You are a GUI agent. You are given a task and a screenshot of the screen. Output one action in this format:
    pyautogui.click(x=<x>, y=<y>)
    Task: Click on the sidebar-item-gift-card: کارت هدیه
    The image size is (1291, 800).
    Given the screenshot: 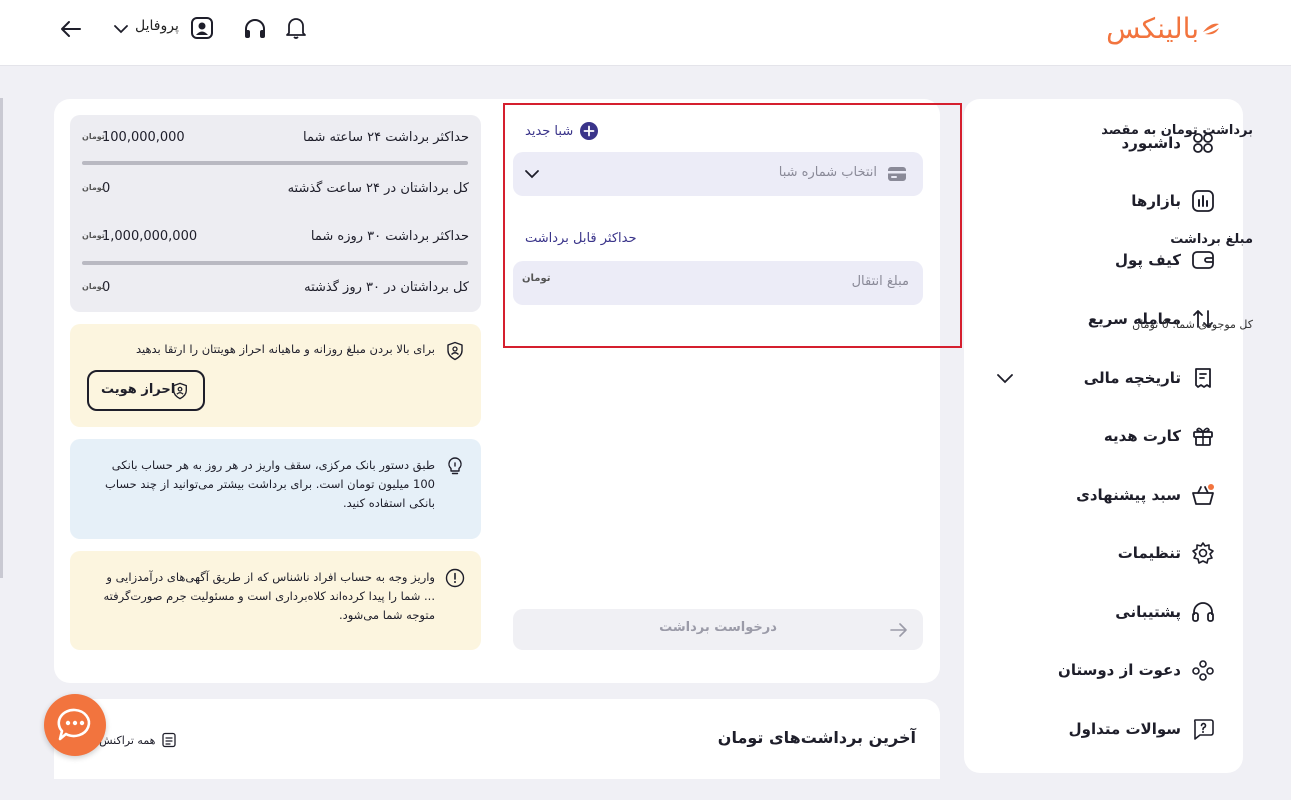 What is the action you would take?
    pyautogui.click(x=1159, y=436)
    